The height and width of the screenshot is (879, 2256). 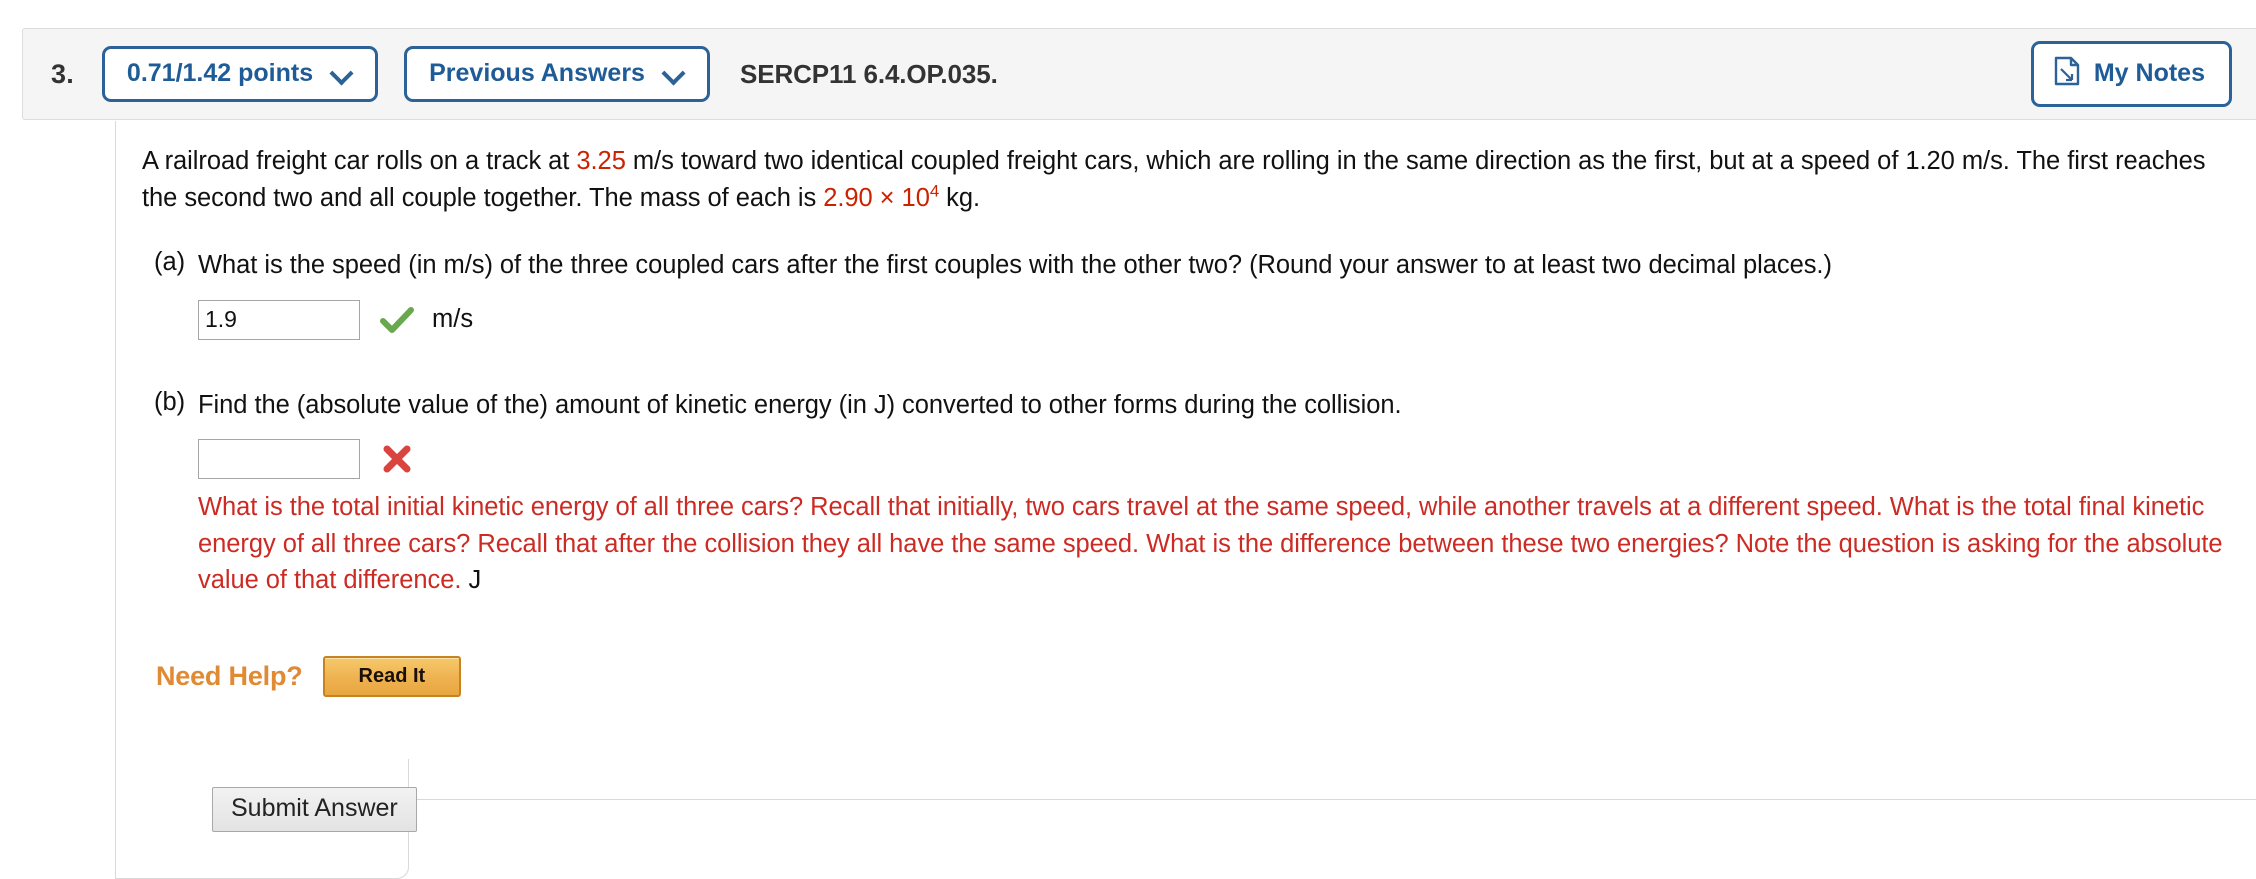 What do you see at coordinates (869, 74) in the screenshot?
I see `question-code: SERCP11 6.4.OP.035.` at bounding box center [869, 74].